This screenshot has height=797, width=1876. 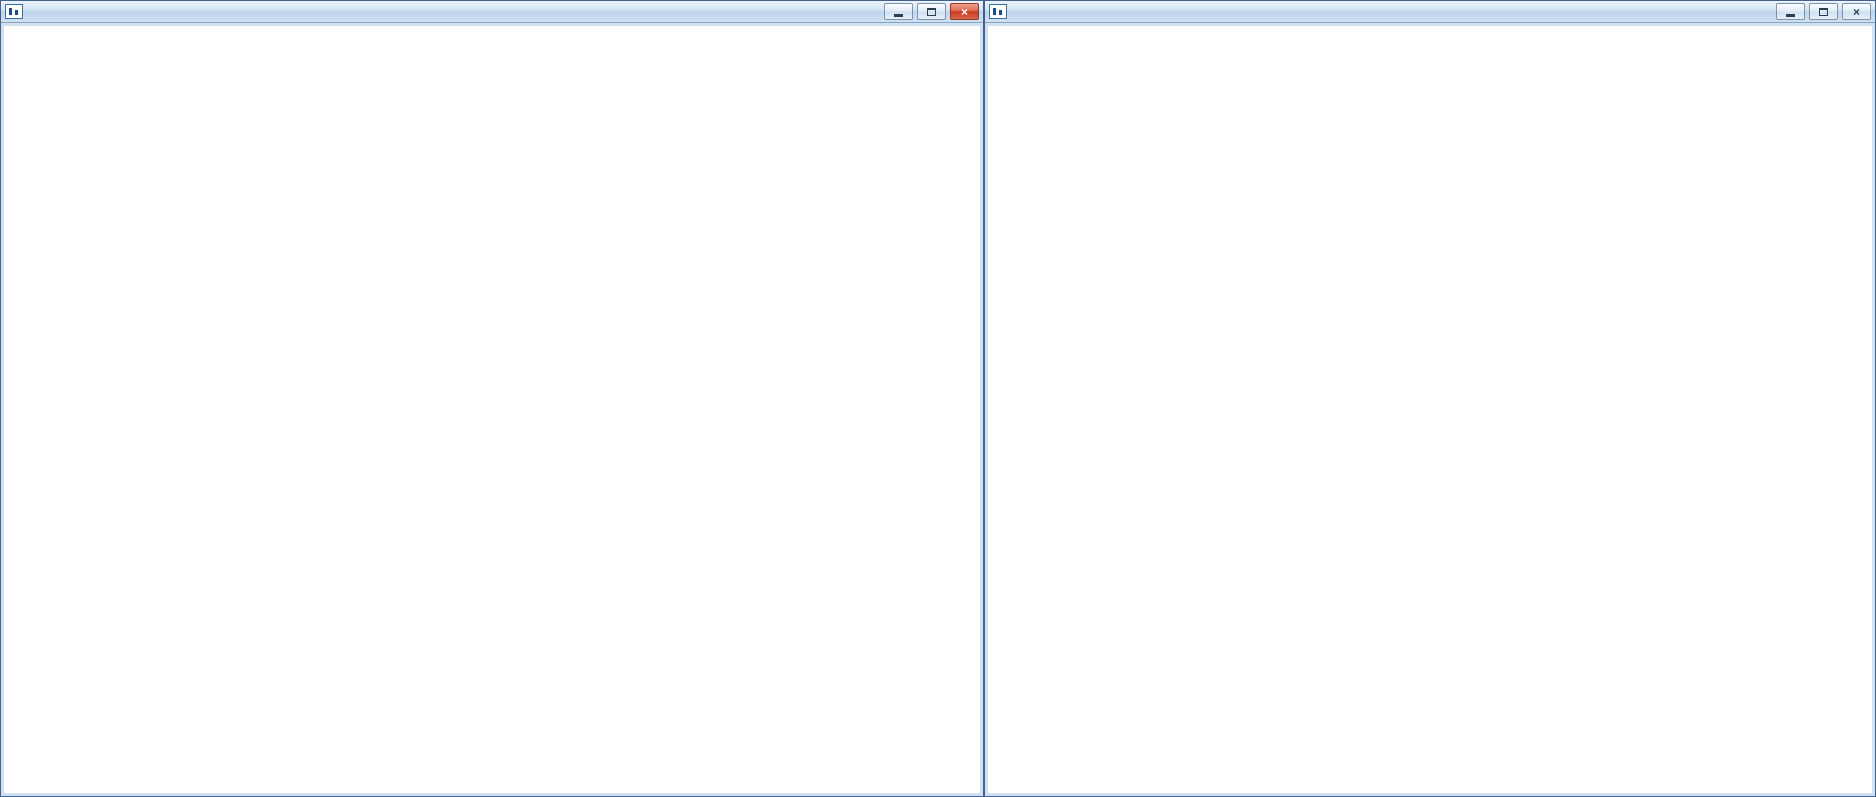 I want to click on restore-button, so click(x=1823, y=11).